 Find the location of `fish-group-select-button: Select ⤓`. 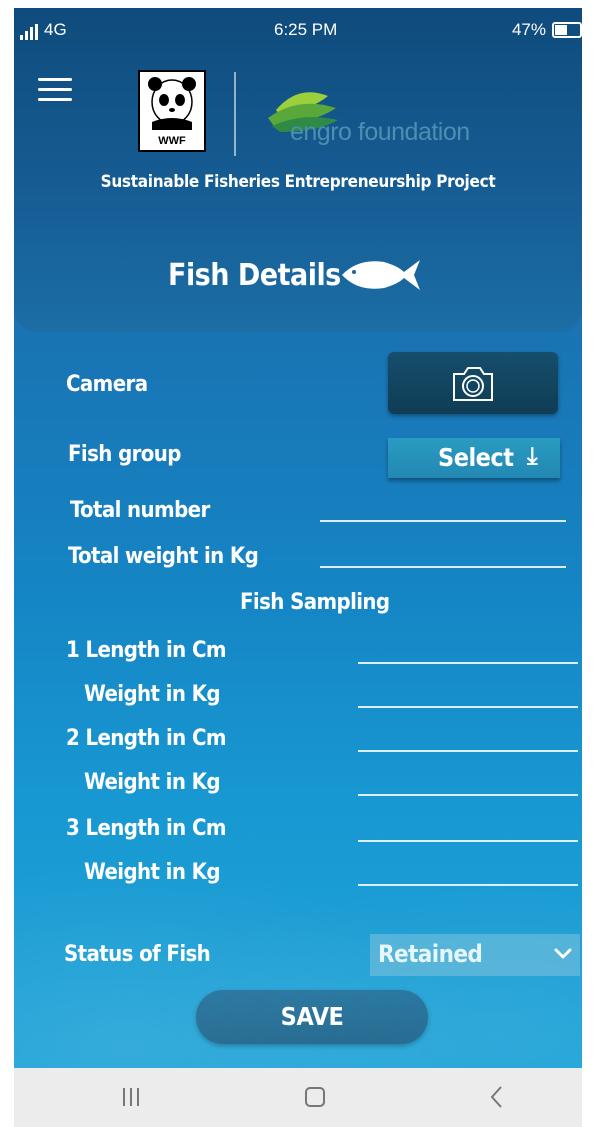

fish-group-select-button: Select ⤓ is located at coordinates (474, 458).